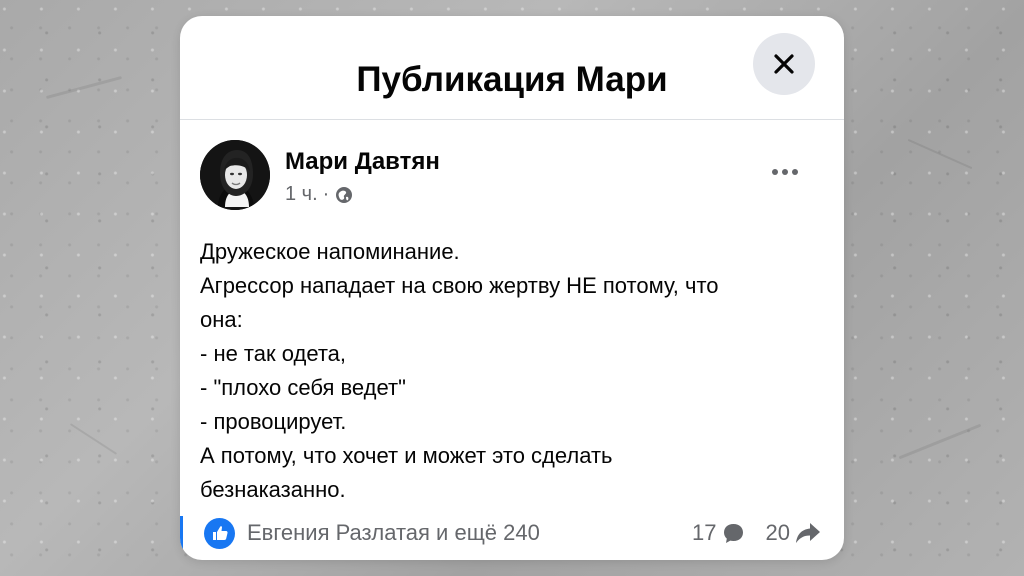  What do you see at coordinates (273, 421) in the screenshot?
I see `post-text-line: - провоцирует.` at bounding box center [273, 421].